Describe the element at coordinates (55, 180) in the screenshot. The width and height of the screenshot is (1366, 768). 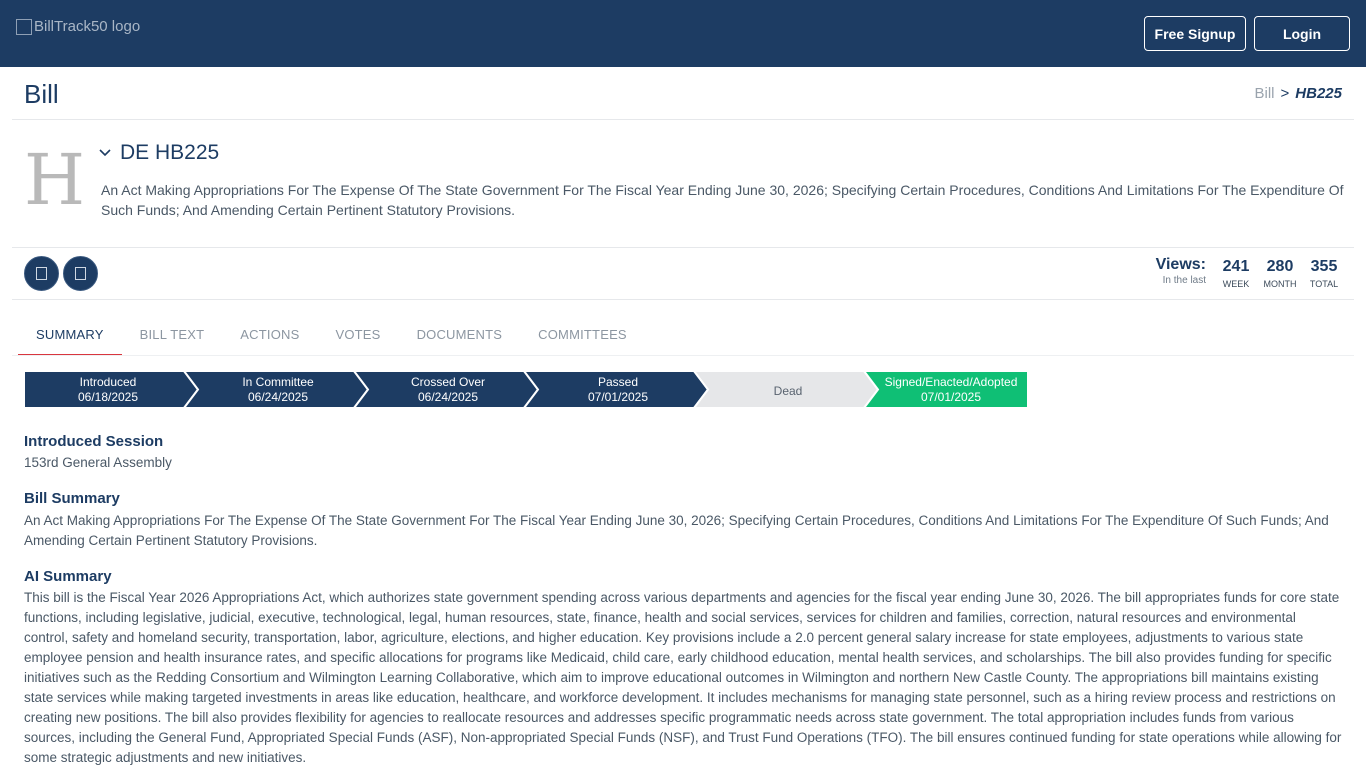
I see `chamber-letter: H` at that location.